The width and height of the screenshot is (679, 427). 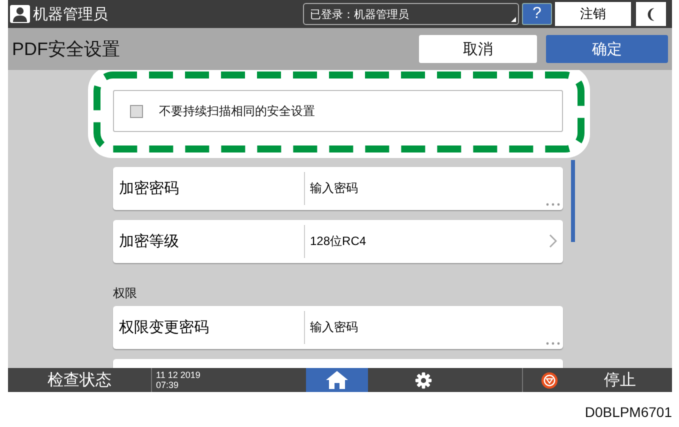 I want to click on stop-icon, so click(x=549, y=380).